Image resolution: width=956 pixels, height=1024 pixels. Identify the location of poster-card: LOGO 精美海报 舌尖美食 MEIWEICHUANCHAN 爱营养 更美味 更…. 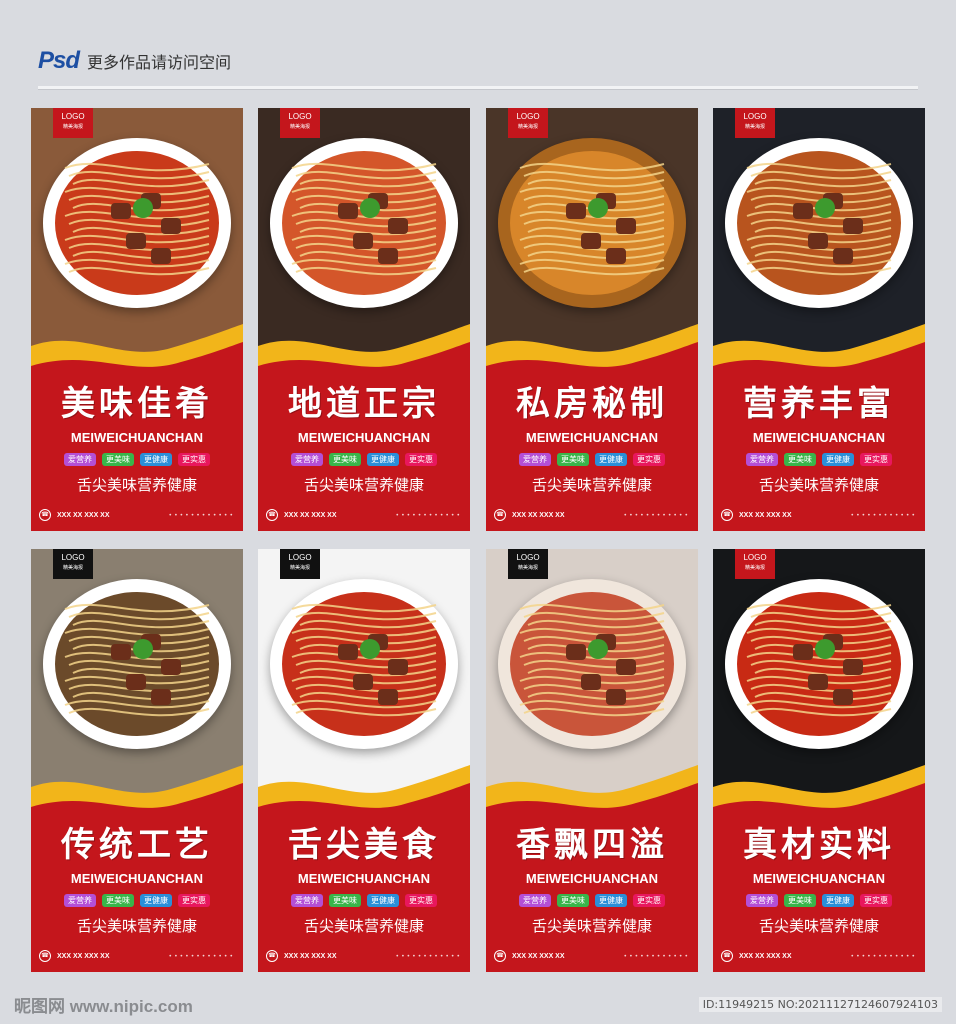
(364, 760).